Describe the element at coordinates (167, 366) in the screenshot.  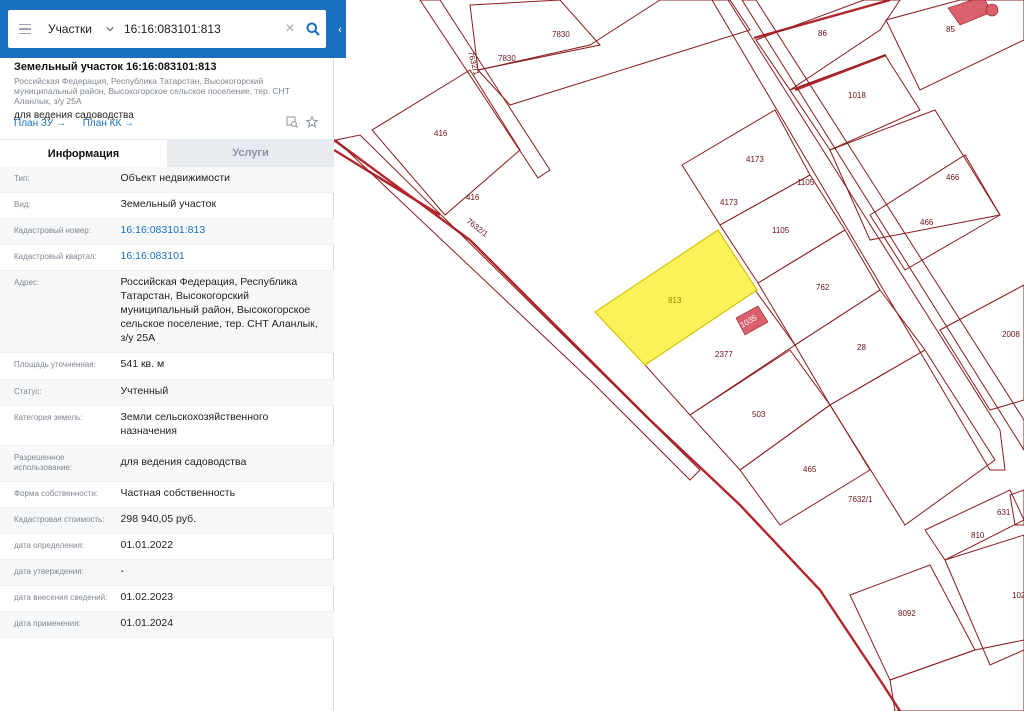
I see `property-row-area: Площадь уточненная: 541 кв. м` at that location.